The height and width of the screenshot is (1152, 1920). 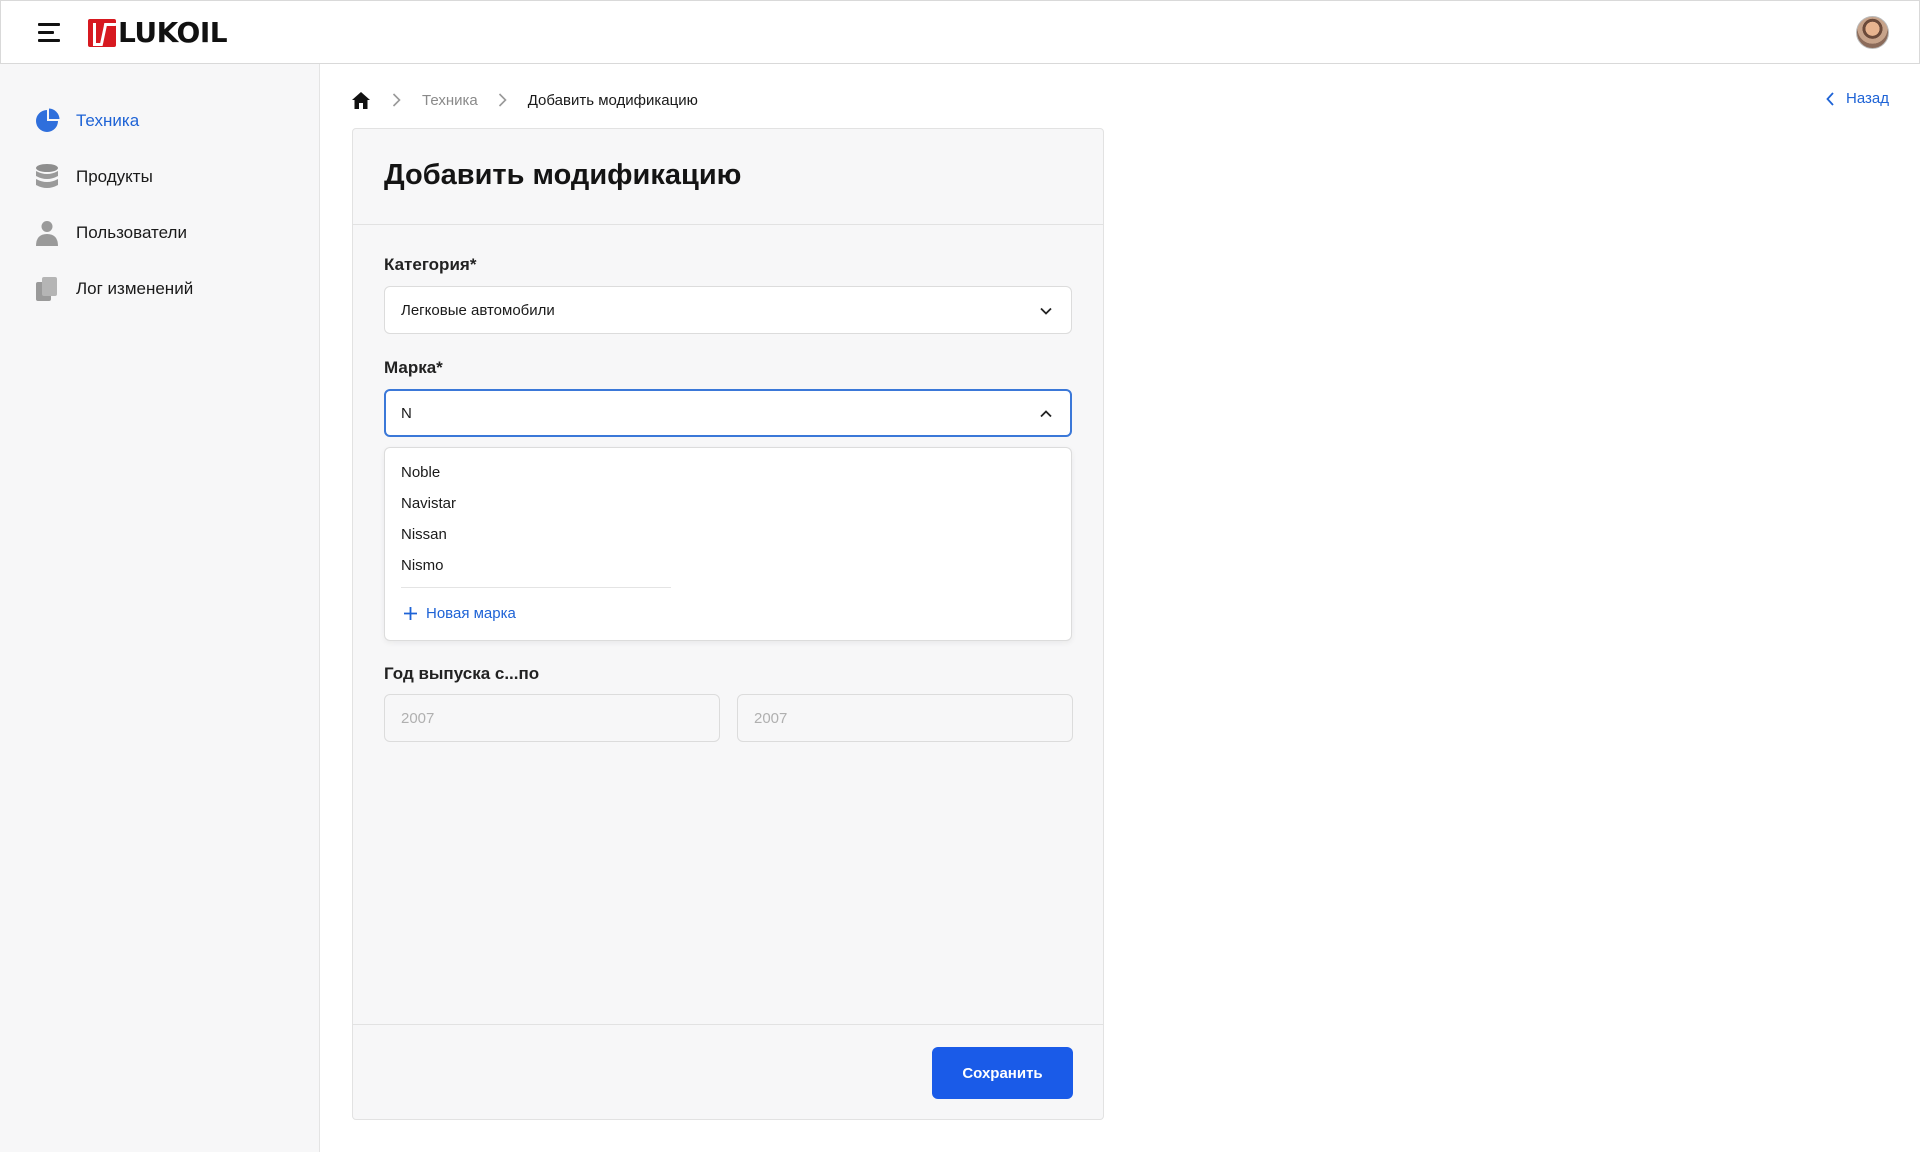 What do you see at coordinates (131, 232) in the screenshot?
I see `sidebar-item-label: Пользователи` at bounding box center [131, 232].